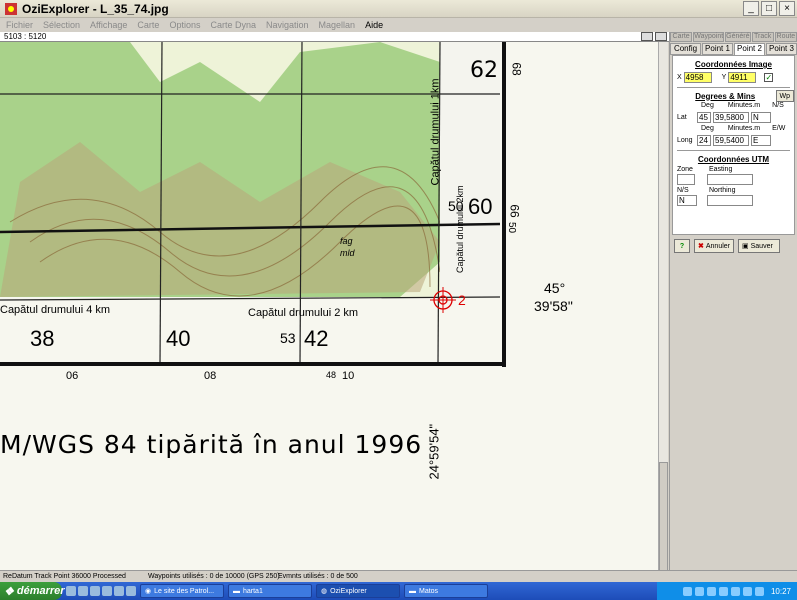 This screenshot has width=797, height=600. I want to click on grid-label-68: 68, so click(516, 69).